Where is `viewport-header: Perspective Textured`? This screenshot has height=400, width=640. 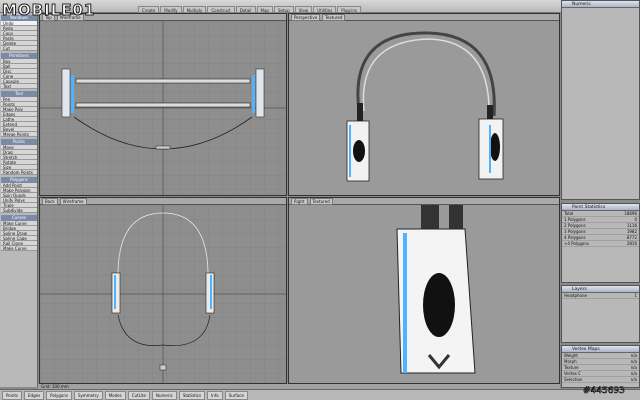
viewport-header: Perspective Textured is located at coordinates (424, 17).